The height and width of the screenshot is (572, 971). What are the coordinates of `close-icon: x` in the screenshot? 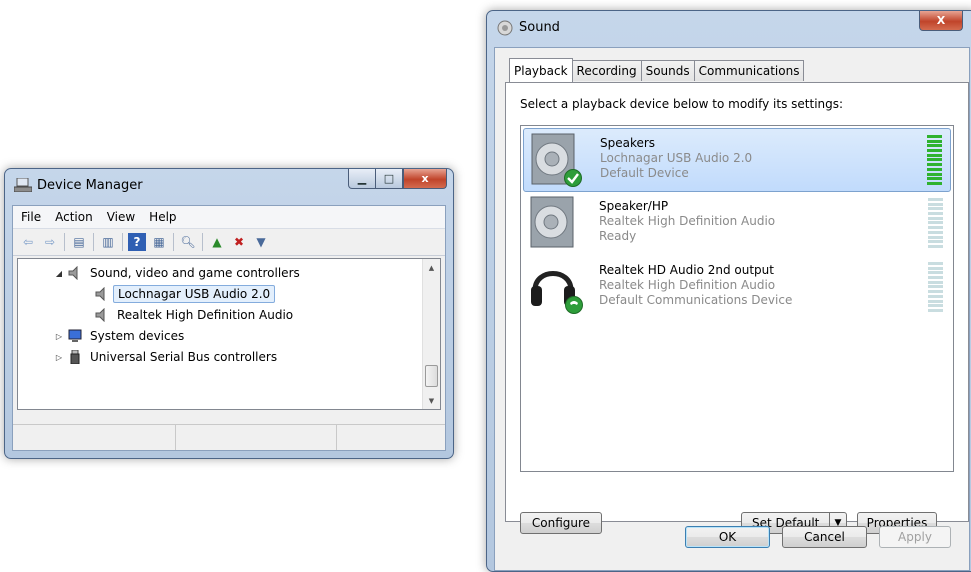 It's located at (425, 179).